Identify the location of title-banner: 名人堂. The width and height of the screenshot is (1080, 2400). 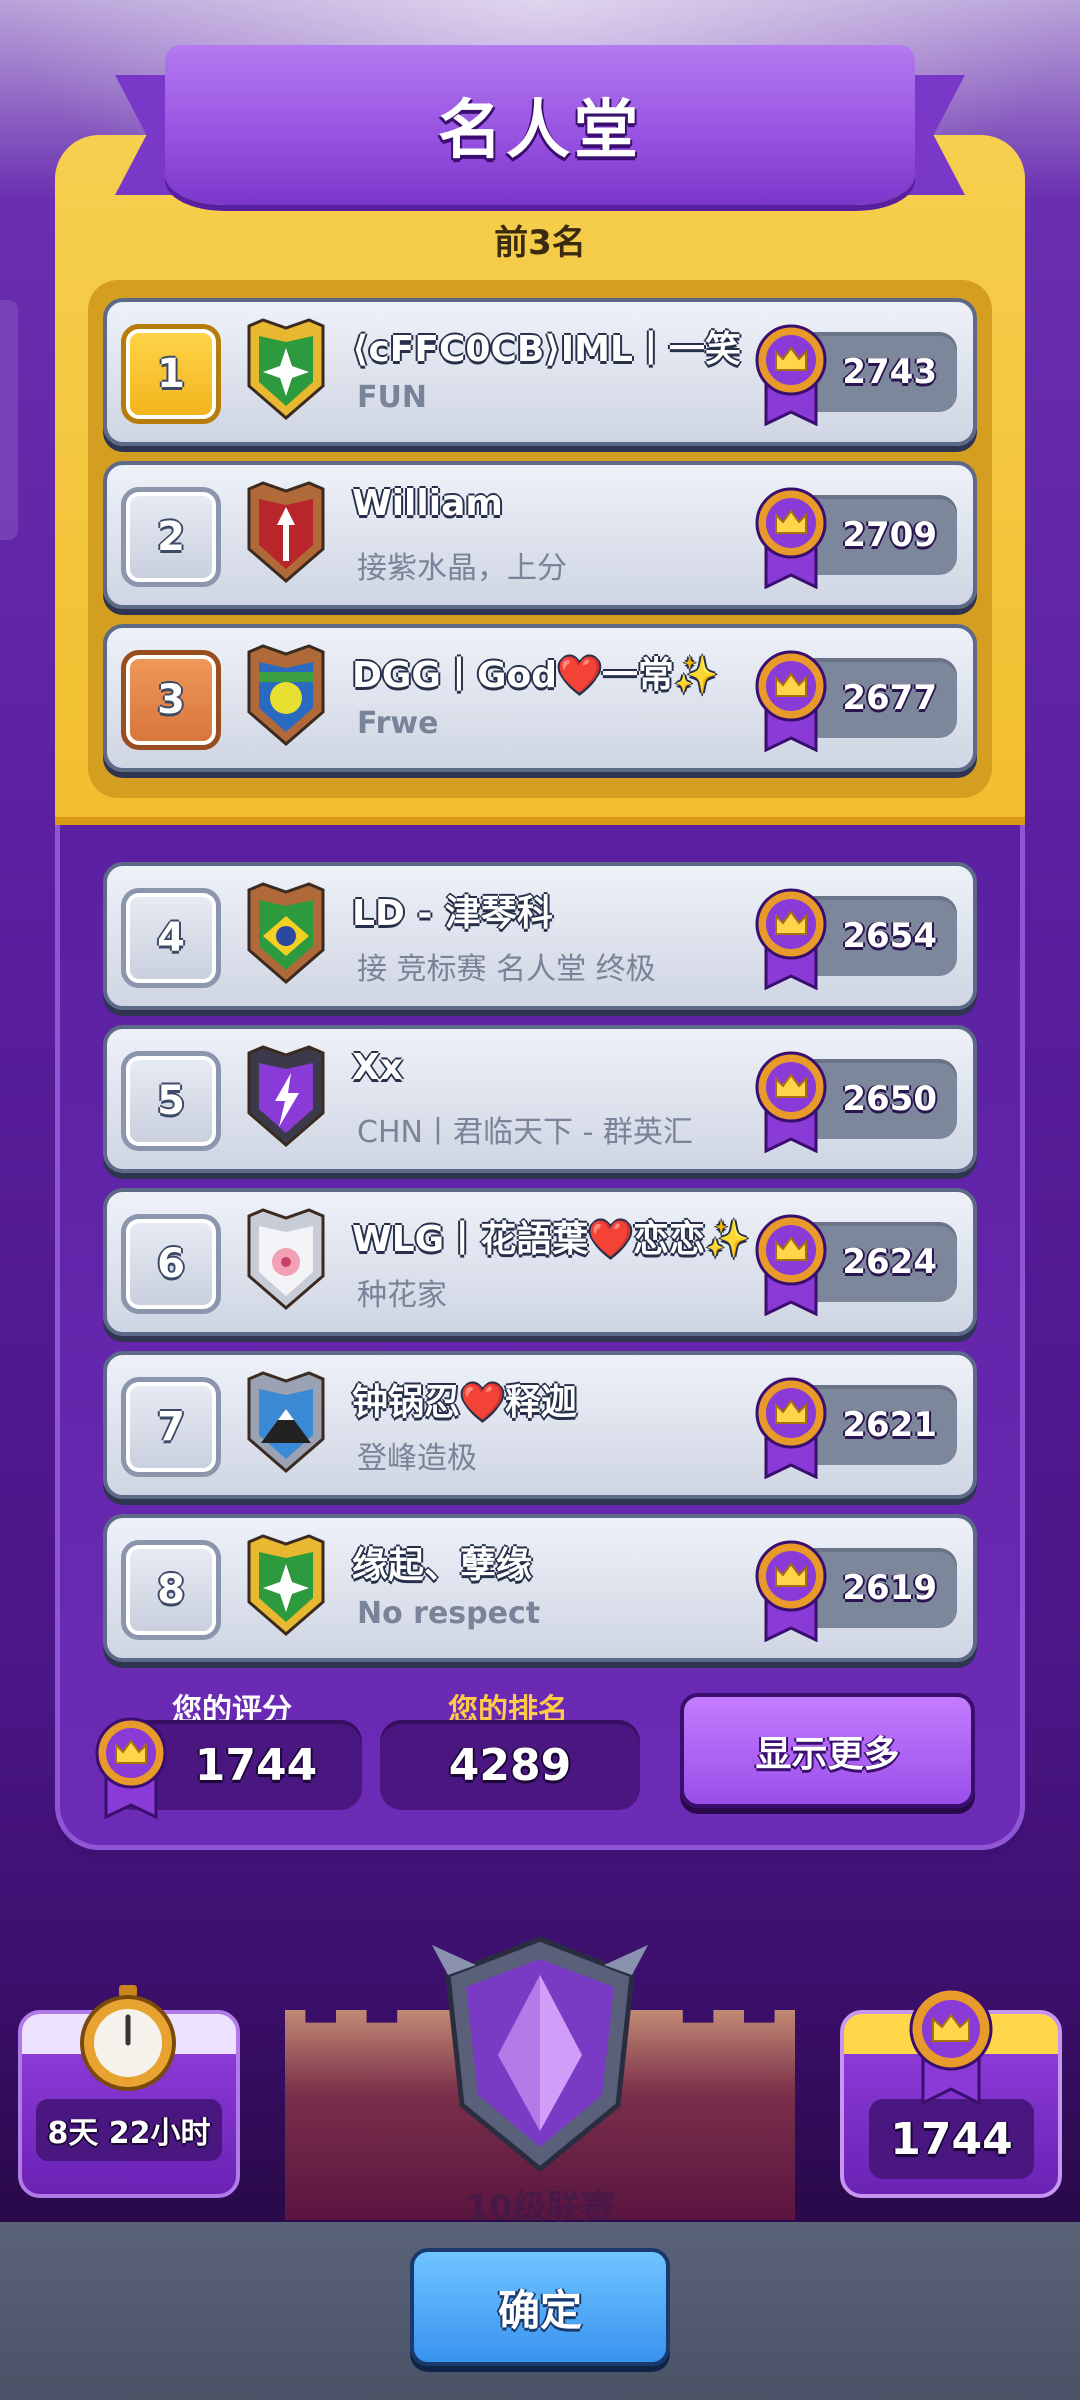
(540, 125).